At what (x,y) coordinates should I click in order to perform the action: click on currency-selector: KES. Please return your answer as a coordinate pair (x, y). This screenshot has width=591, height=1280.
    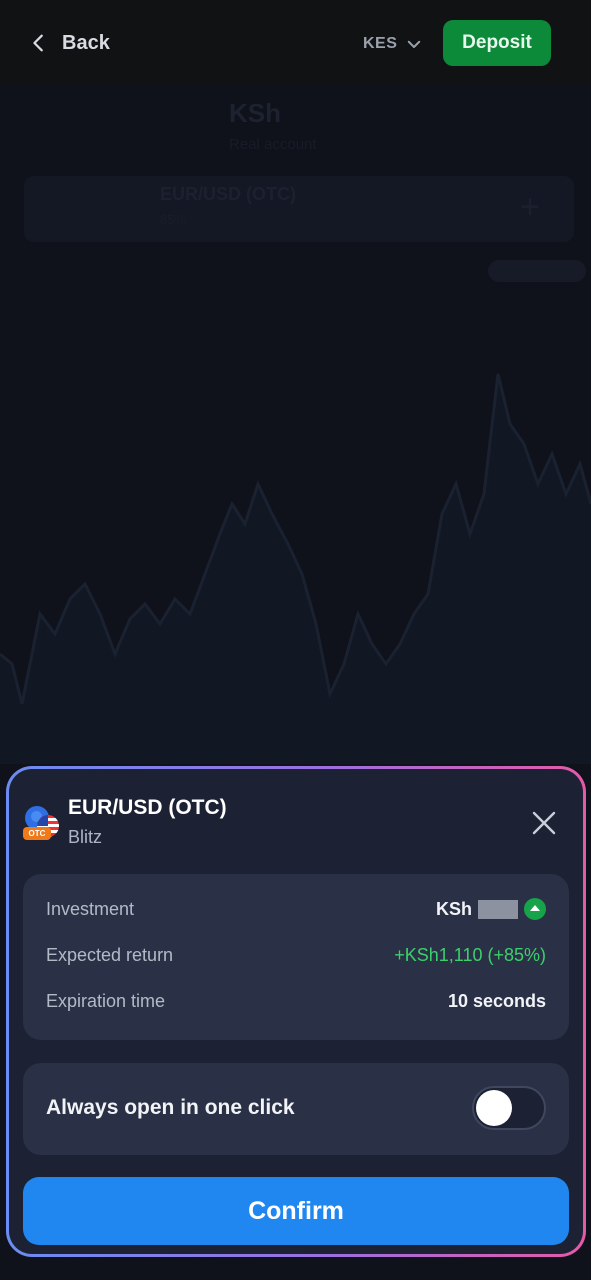
    Looking at the image, I should click on (393, 44).